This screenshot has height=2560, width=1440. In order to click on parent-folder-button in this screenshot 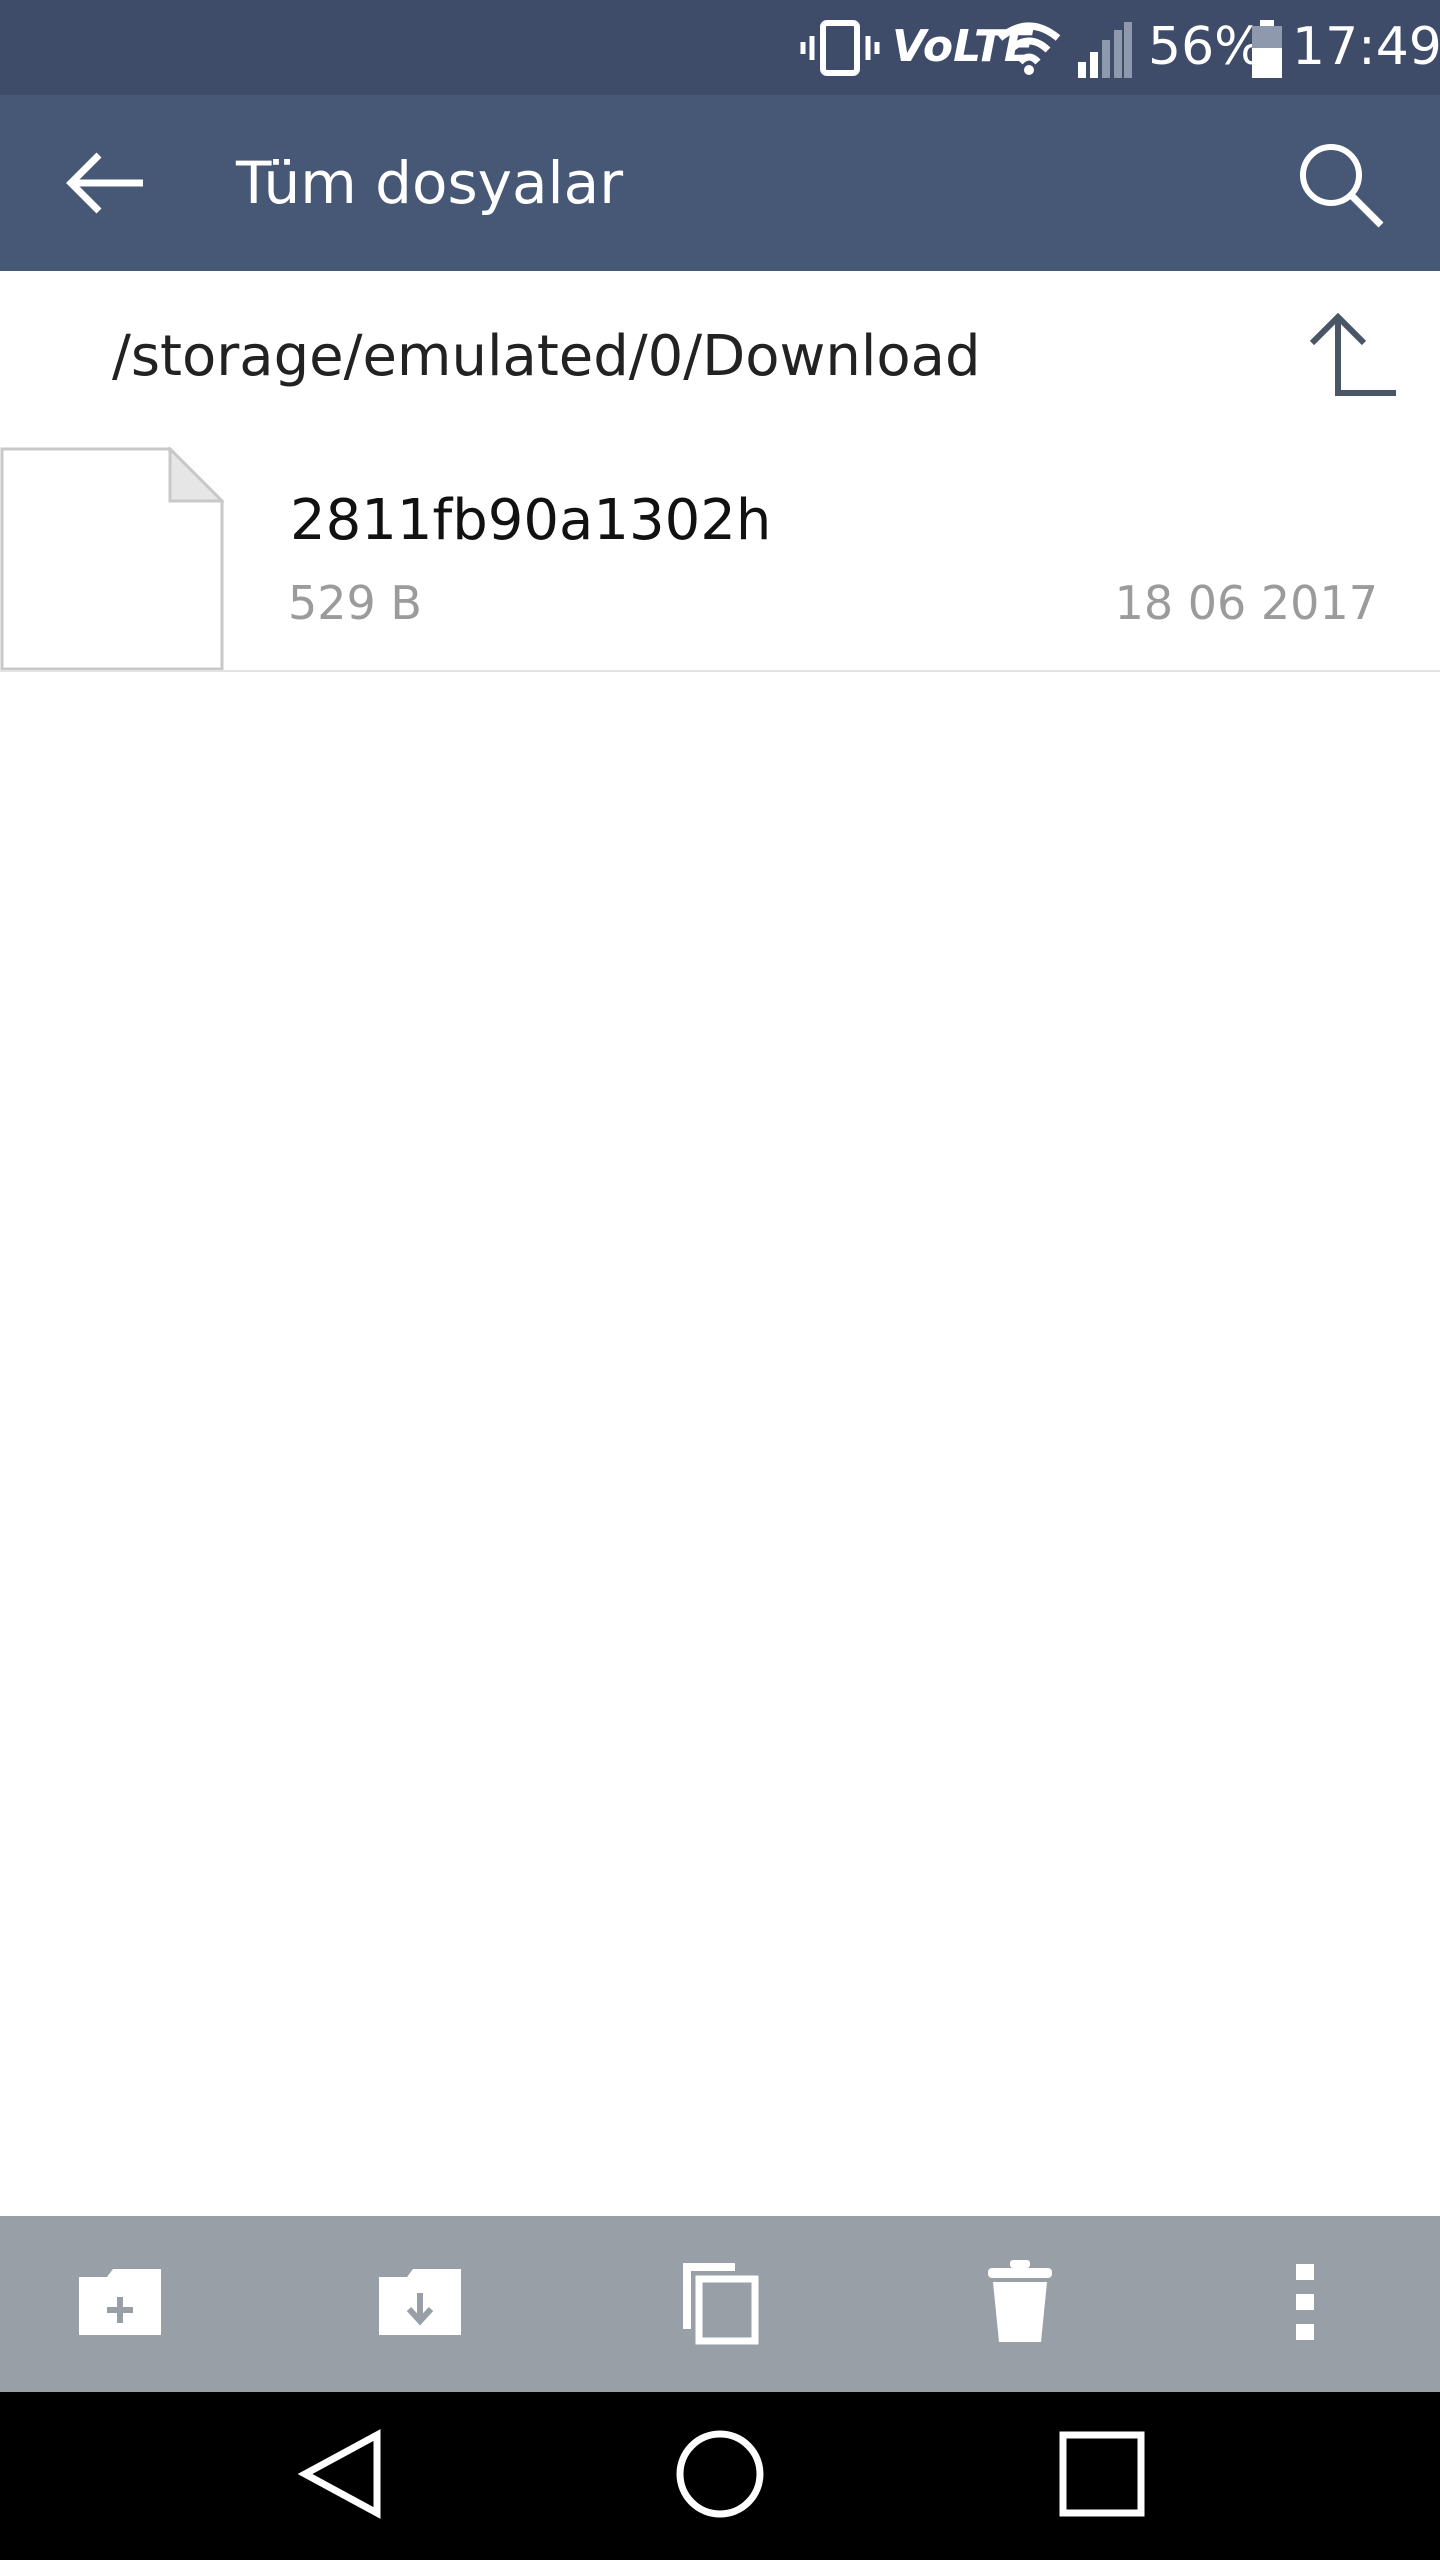, I will do `click(1351, 357)`.